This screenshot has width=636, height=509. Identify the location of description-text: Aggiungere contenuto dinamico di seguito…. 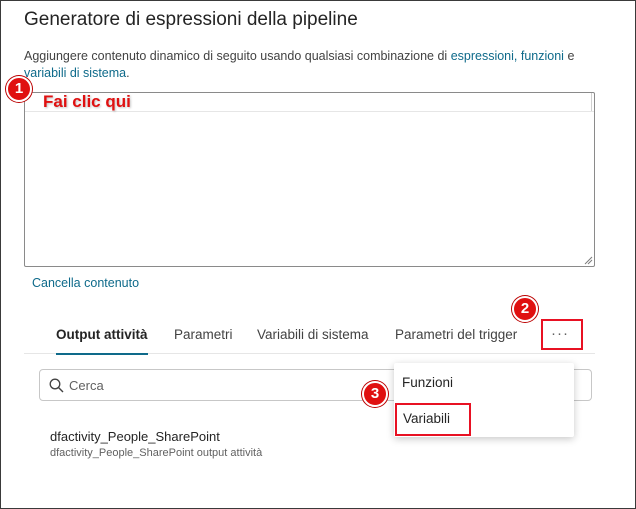
(236, 56).